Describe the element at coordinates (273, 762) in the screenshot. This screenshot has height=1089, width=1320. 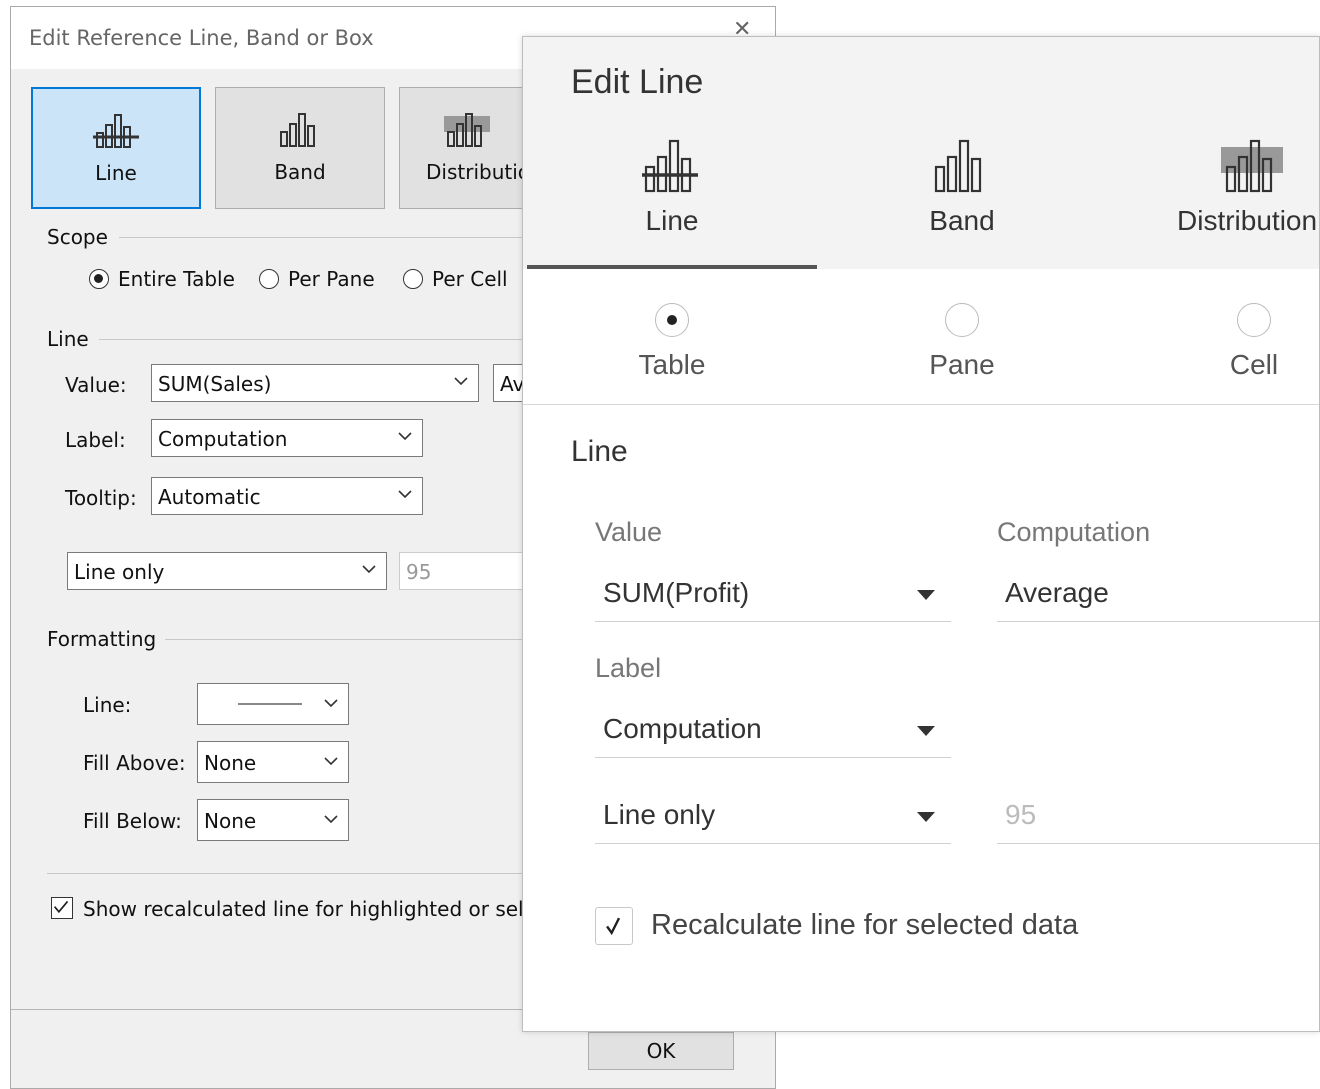
I see `fill-above-combo: None` at that location.